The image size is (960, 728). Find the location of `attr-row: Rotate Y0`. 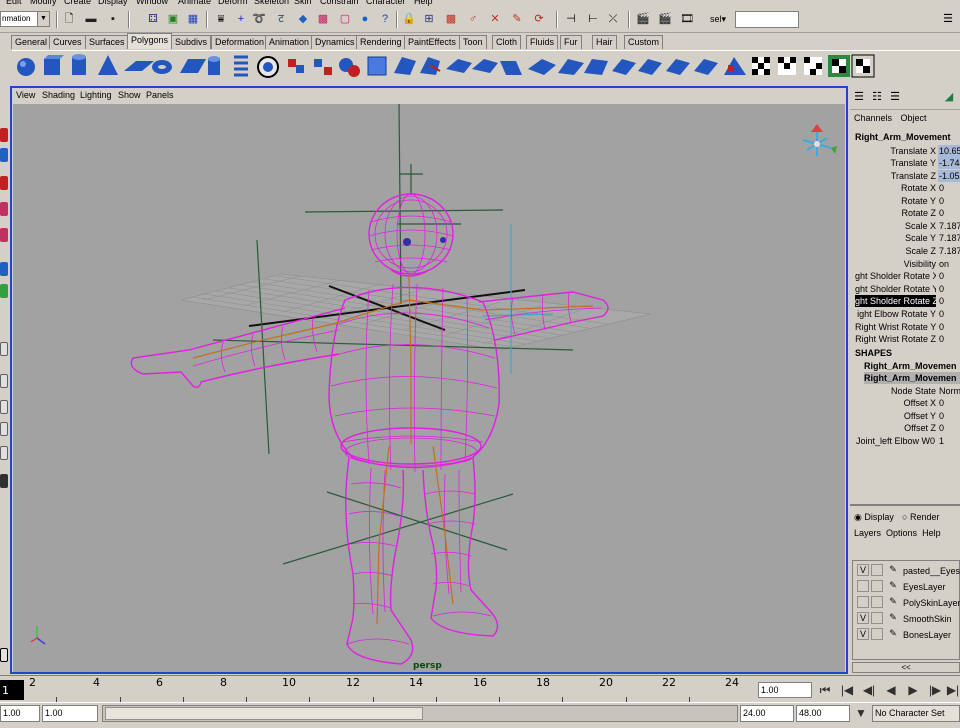

attr-row: Rotate Y0 is located at coordinates (905, 201).